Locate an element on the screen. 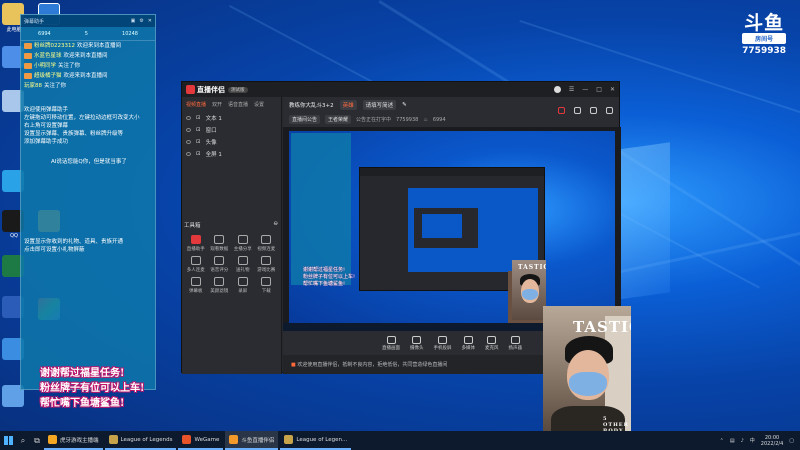 The height and width of the screenshot is (450, 800). notification-icon: ▢ is located at coordinates (791, 441).